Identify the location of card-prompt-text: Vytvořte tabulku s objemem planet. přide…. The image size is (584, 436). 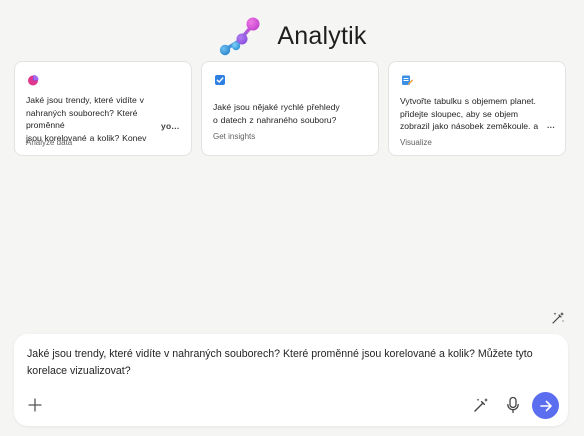
(474, 114).